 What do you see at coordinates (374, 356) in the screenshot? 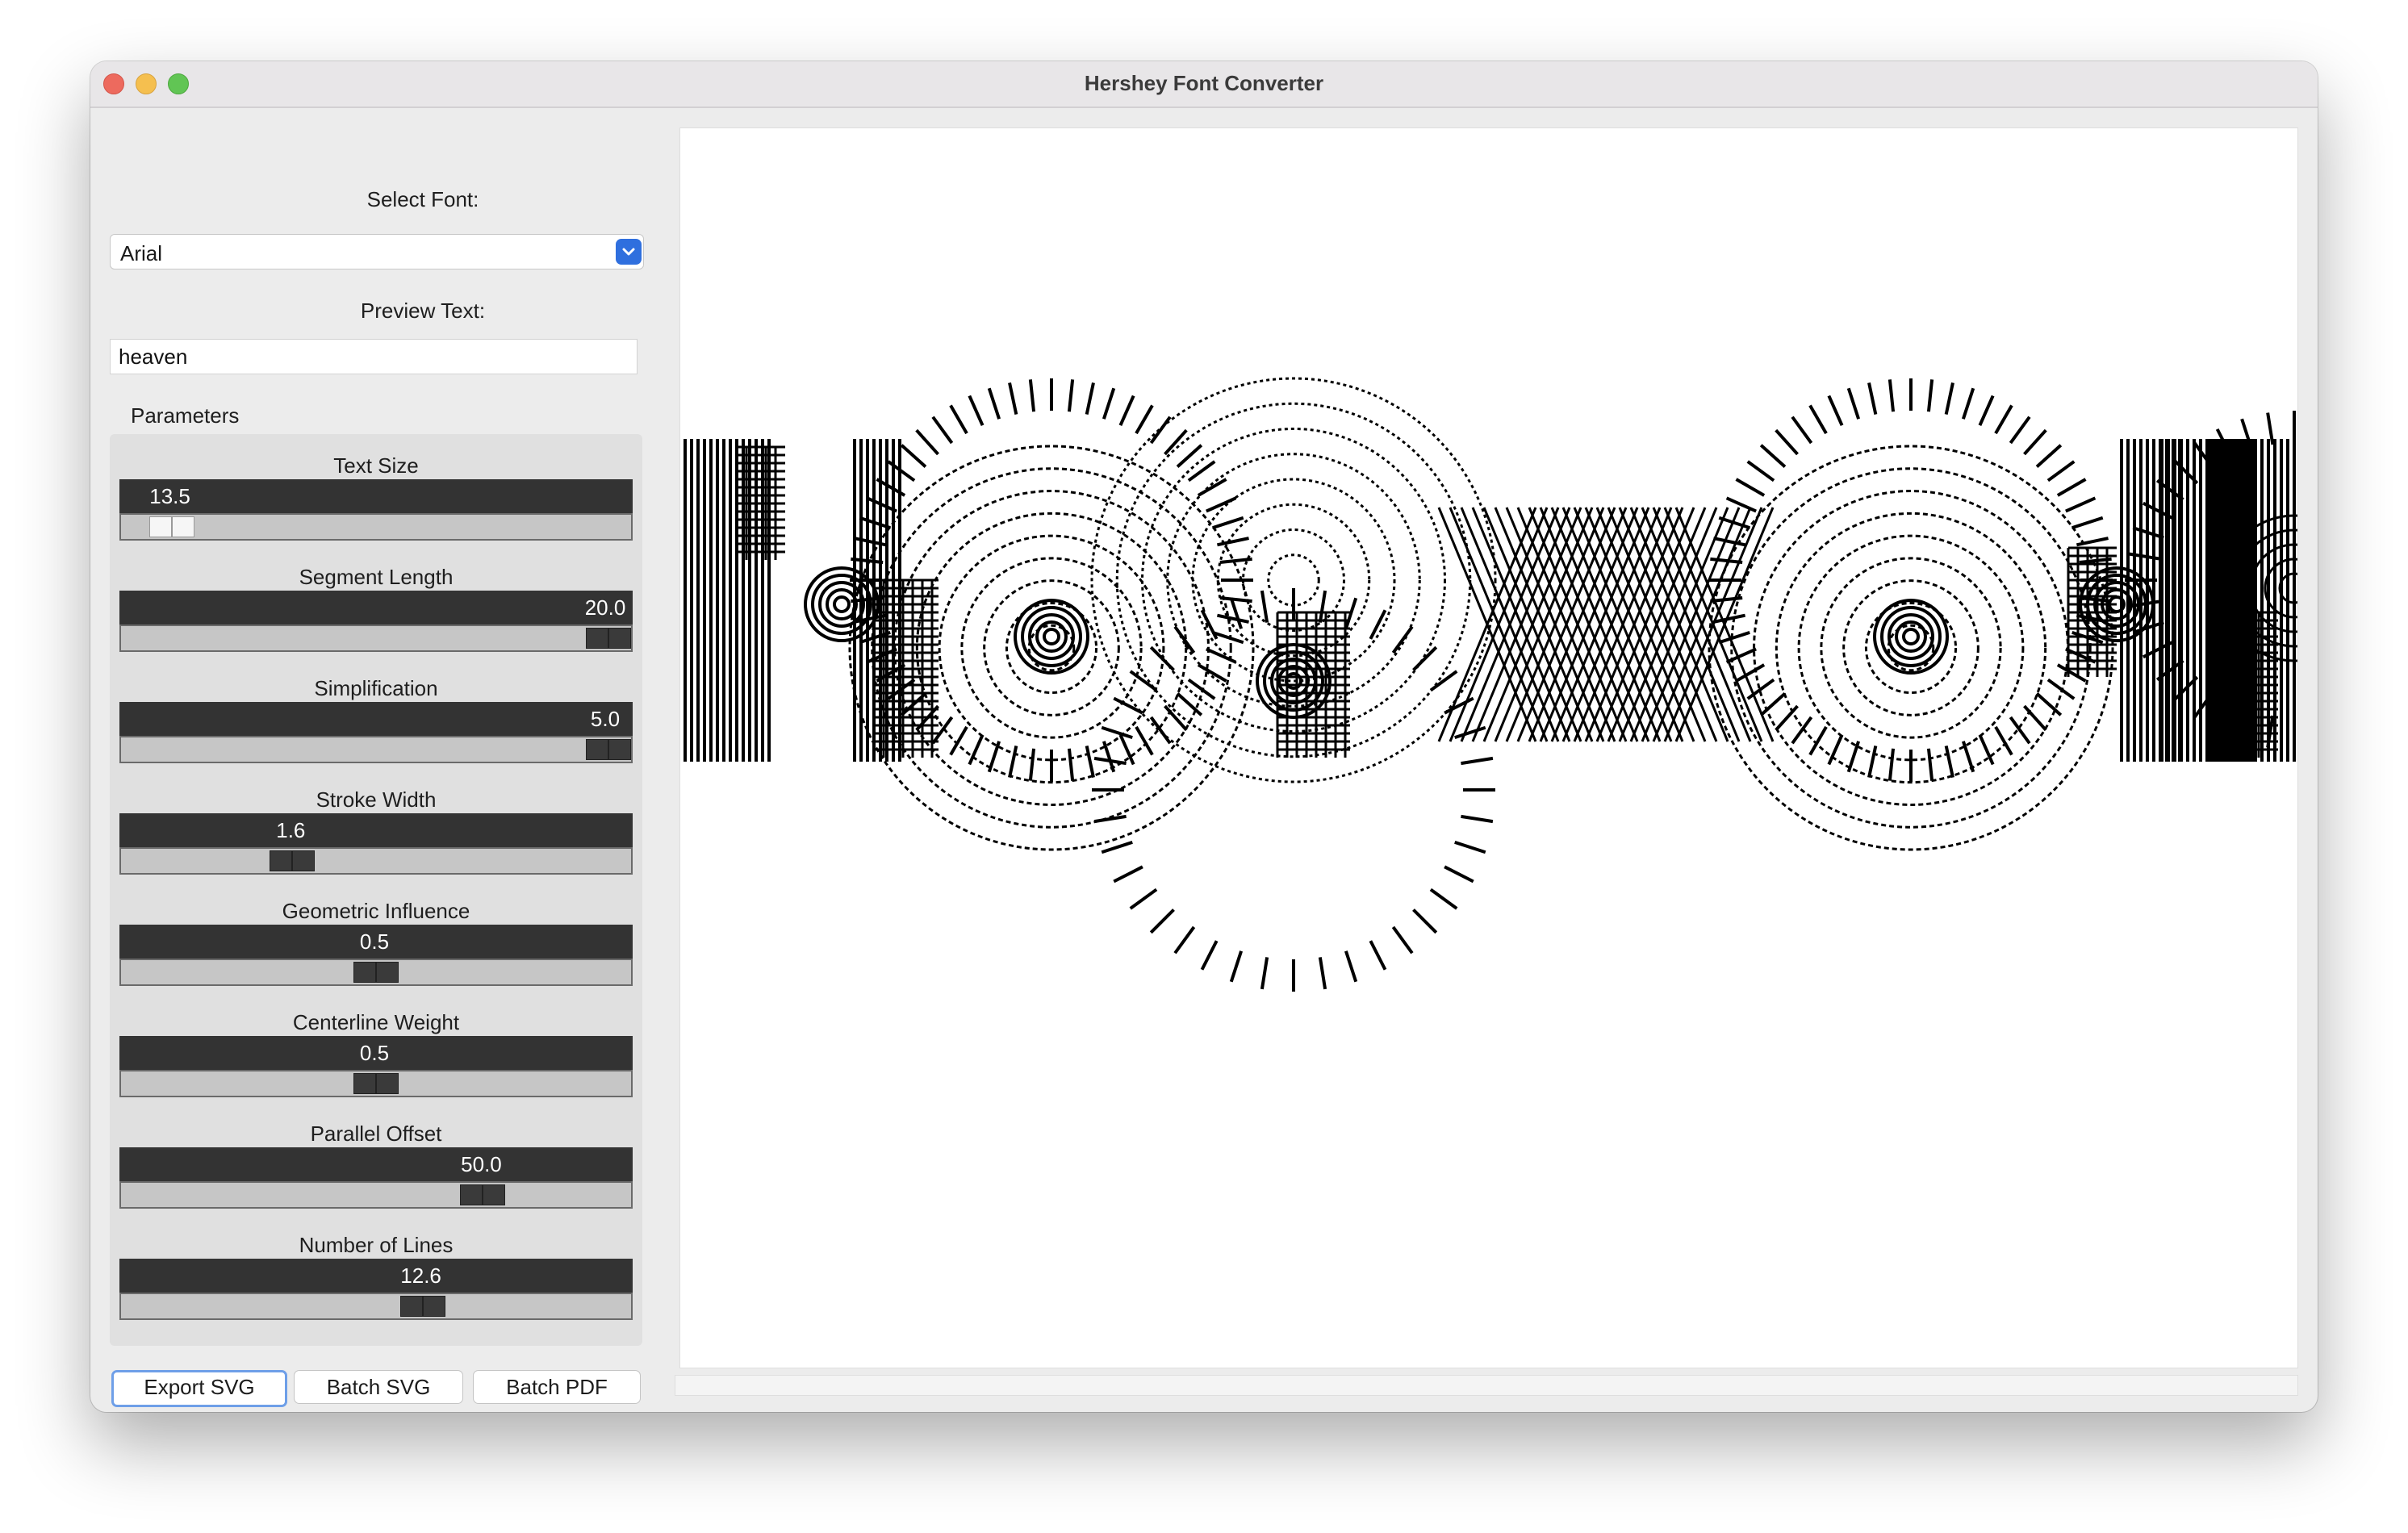
I see `preview-text-input: heaven` at bounding box center [374, 356].